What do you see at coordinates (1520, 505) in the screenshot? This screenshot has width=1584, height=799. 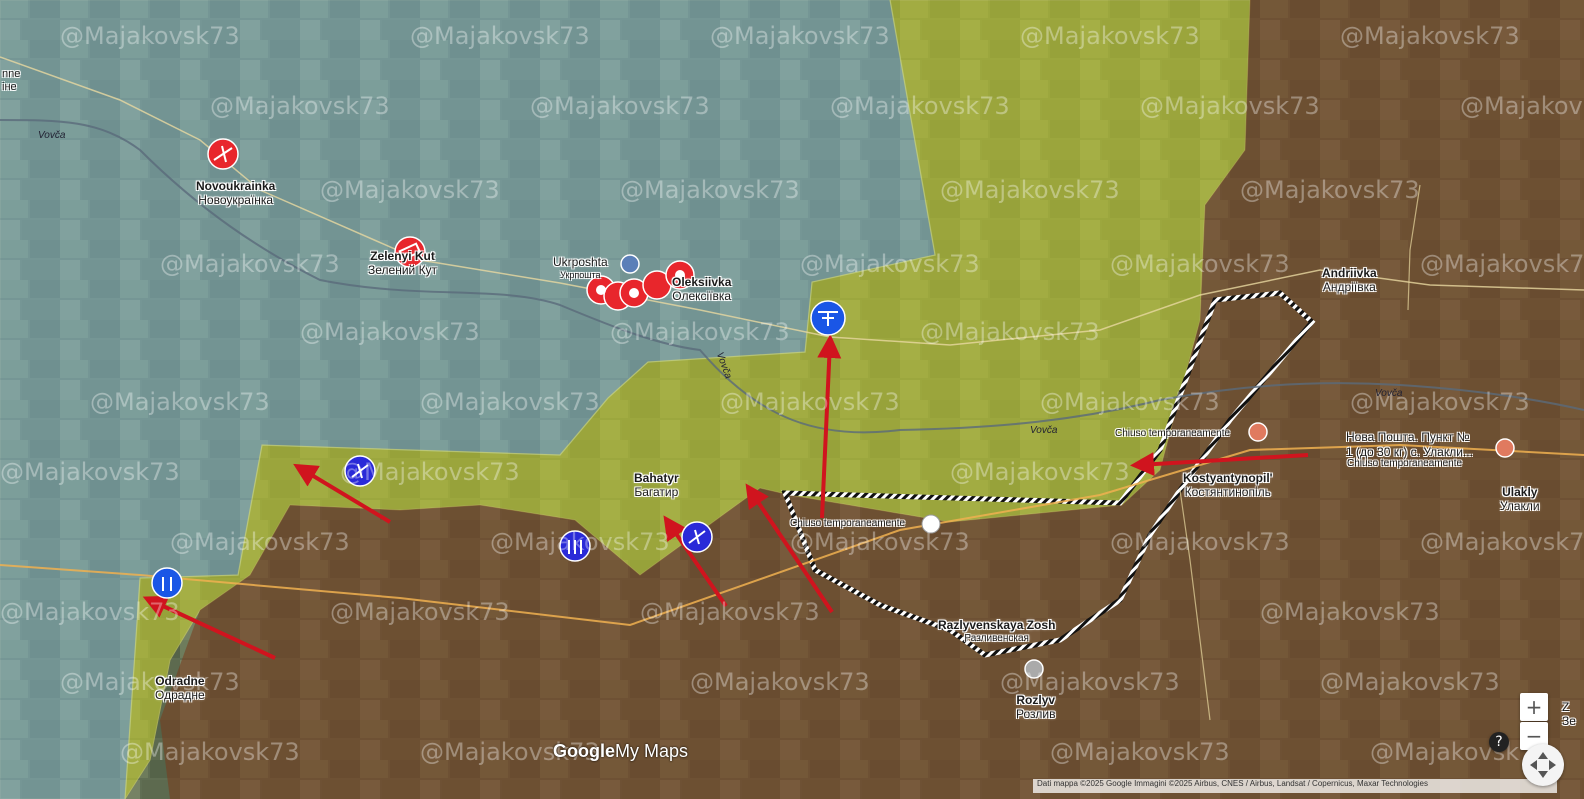 I see `place-name-ru: Улакли` at bounding box center [1520, 505].